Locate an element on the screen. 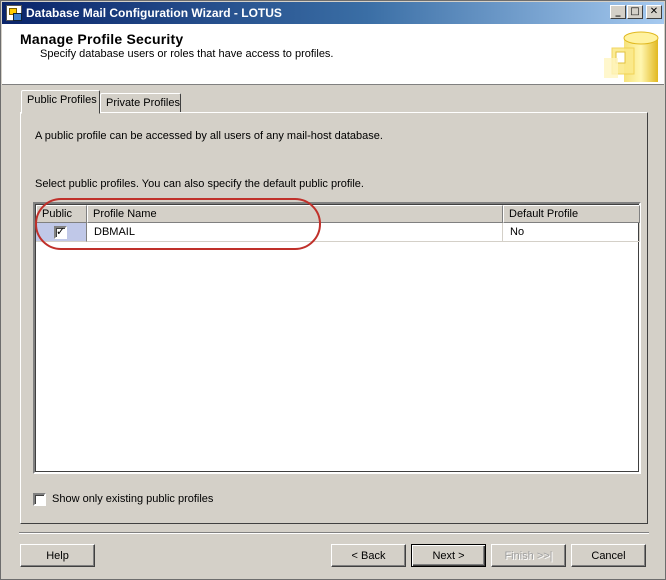 The width and height of the screenshot is (666, 580). check-mark-icon: ✓ is located at coordinates (61, 231).